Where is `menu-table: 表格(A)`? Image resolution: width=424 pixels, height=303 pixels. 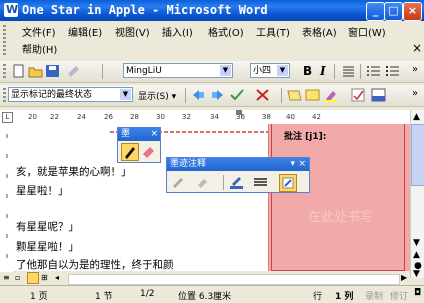 menu-table: 表格(A) is located at coordinates (319, 31).